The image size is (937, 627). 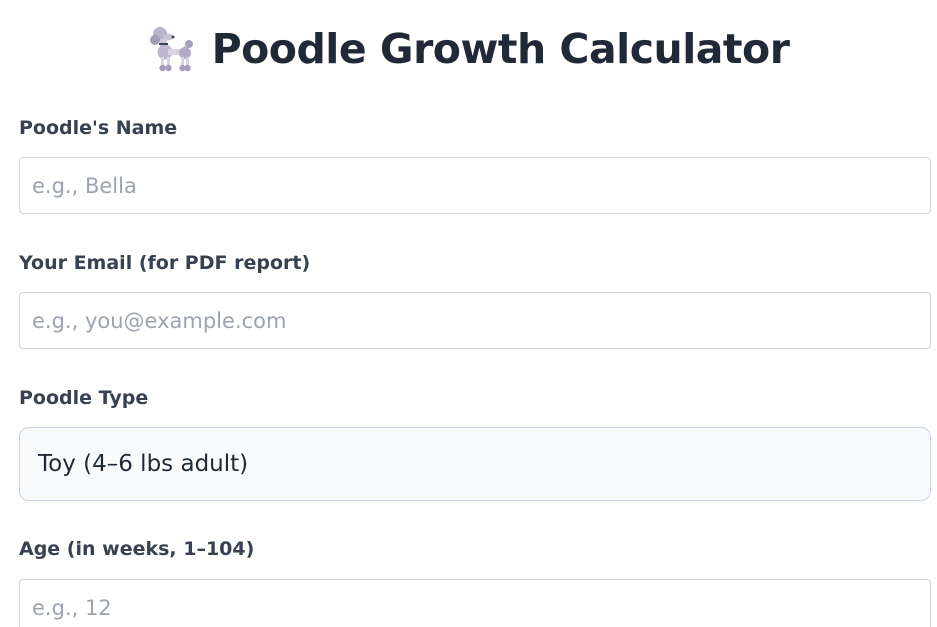 I want to click on email-input, so click(x=475, y=320).